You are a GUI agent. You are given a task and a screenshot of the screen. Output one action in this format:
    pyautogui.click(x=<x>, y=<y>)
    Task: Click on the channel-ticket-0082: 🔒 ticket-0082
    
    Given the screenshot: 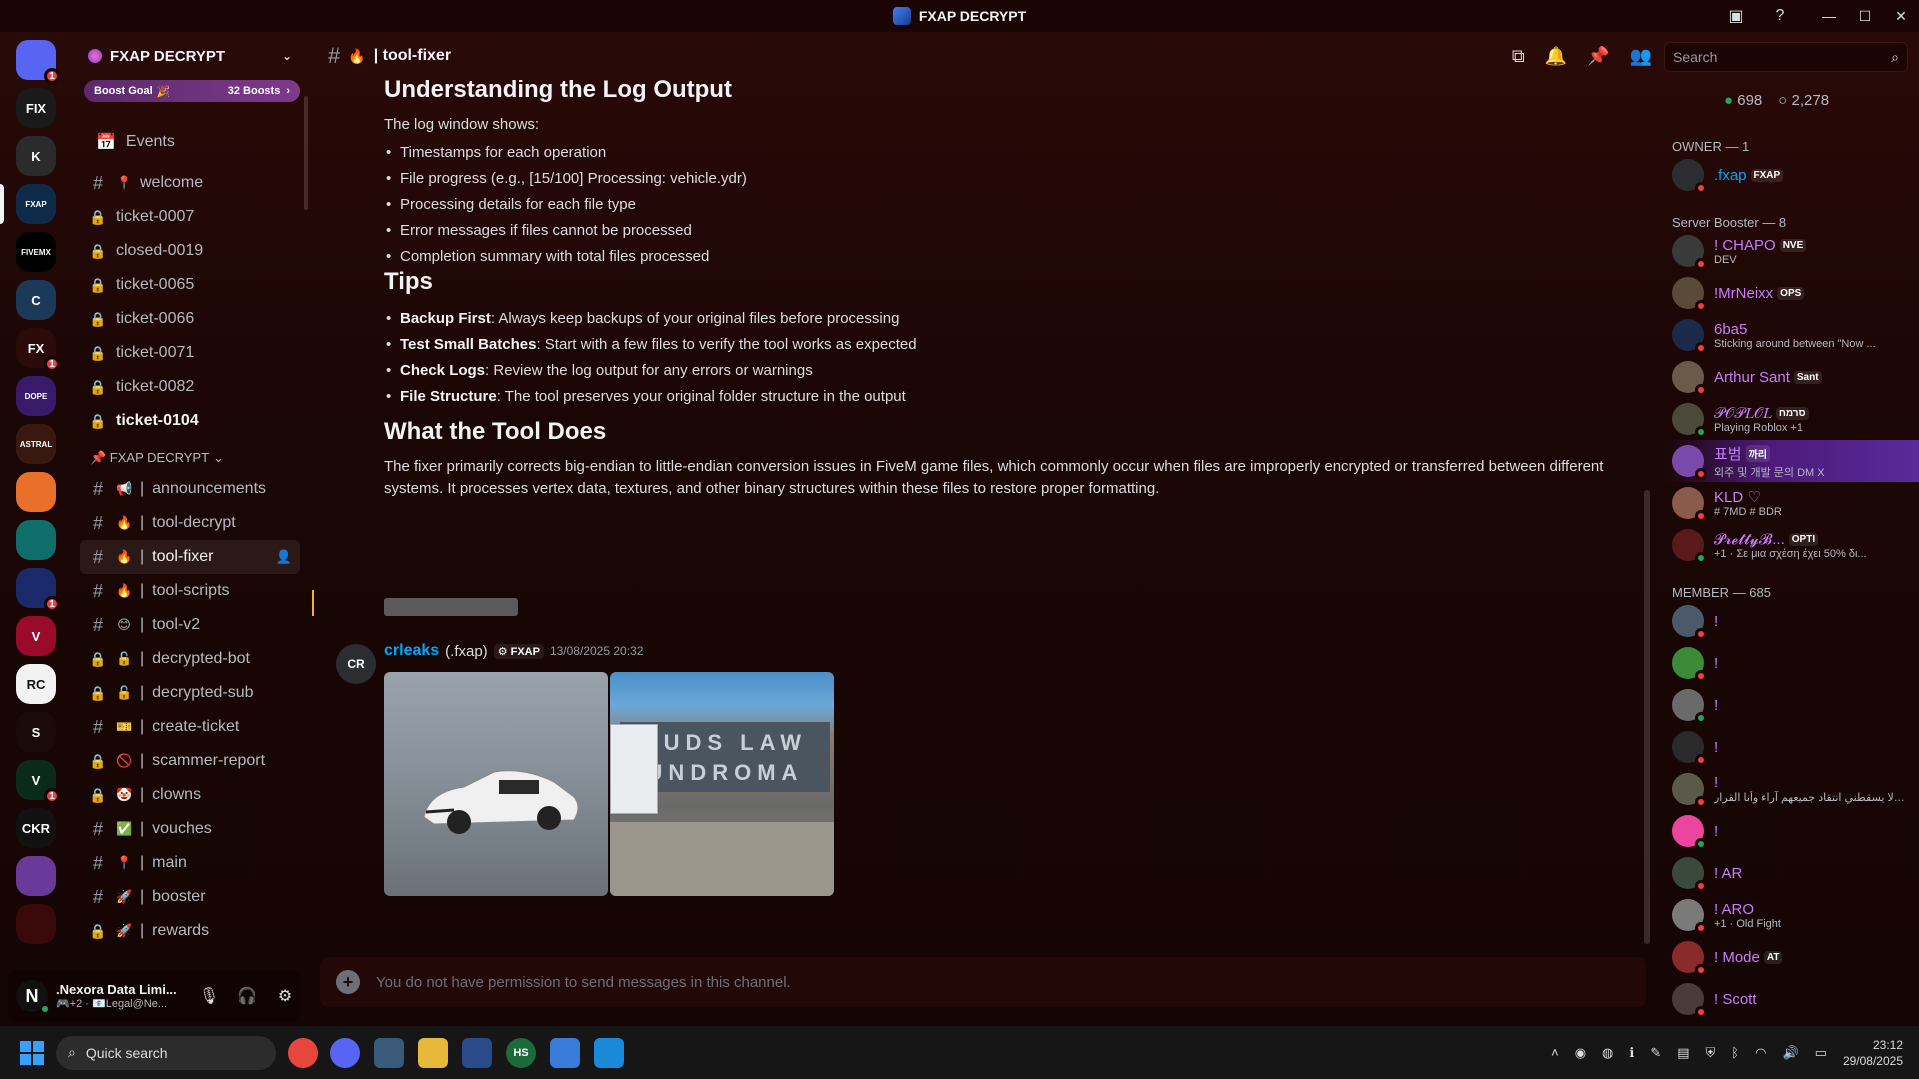 What is the action you would take?
    pyautogui.click(x=190, y=387)
    